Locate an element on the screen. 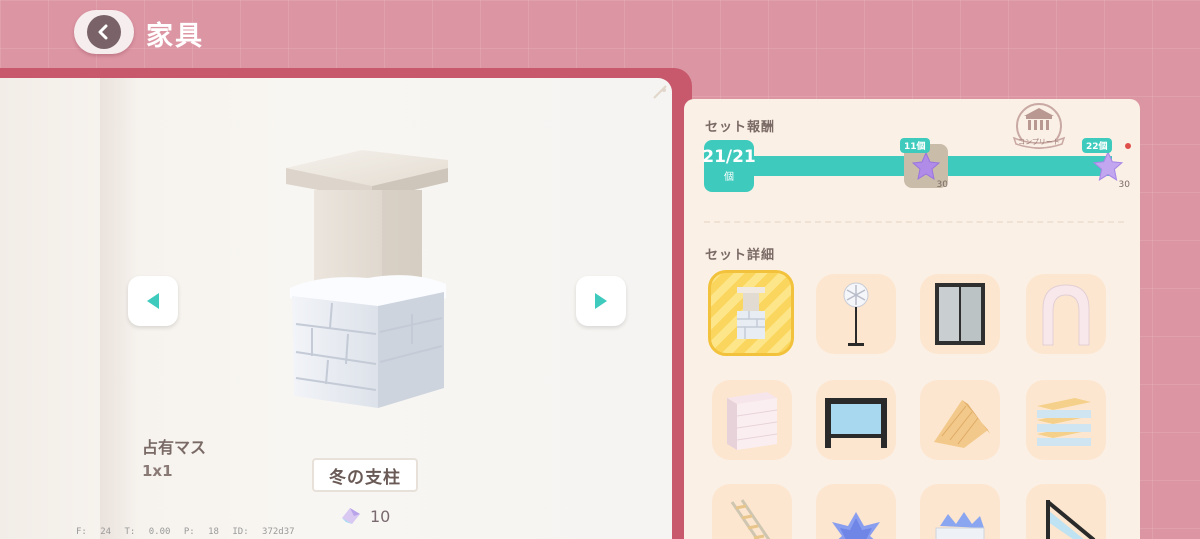 Image resolution: width=1200 pixels, height=539 pixels. triangle-right-icon is located at coordinates (601, 301).